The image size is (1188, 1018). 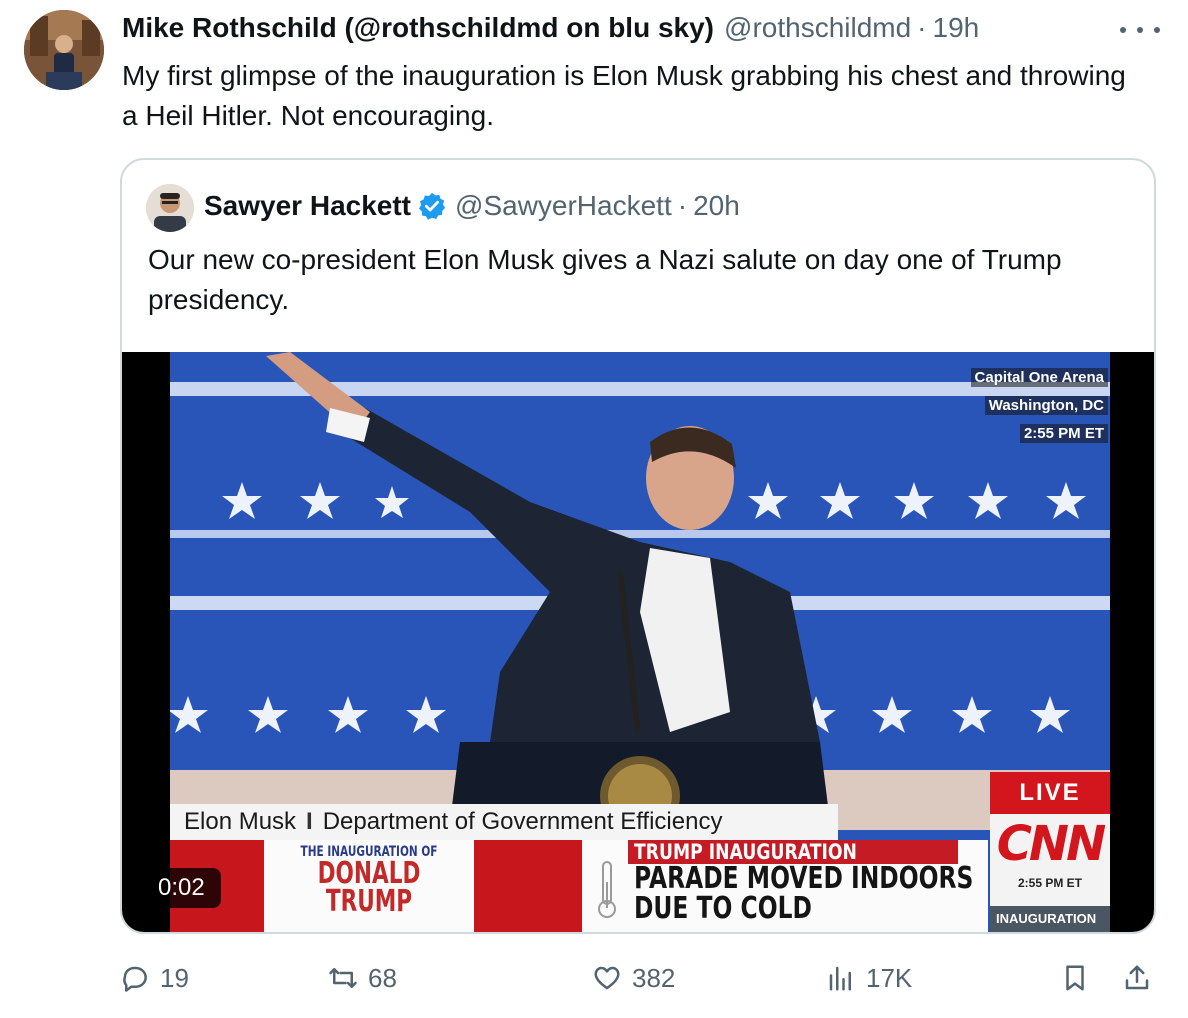 What do you see at coordinates (181, 888) in the screenshot?
I see `video-duration-badge: 0:02` at bounding box center [181, 888].